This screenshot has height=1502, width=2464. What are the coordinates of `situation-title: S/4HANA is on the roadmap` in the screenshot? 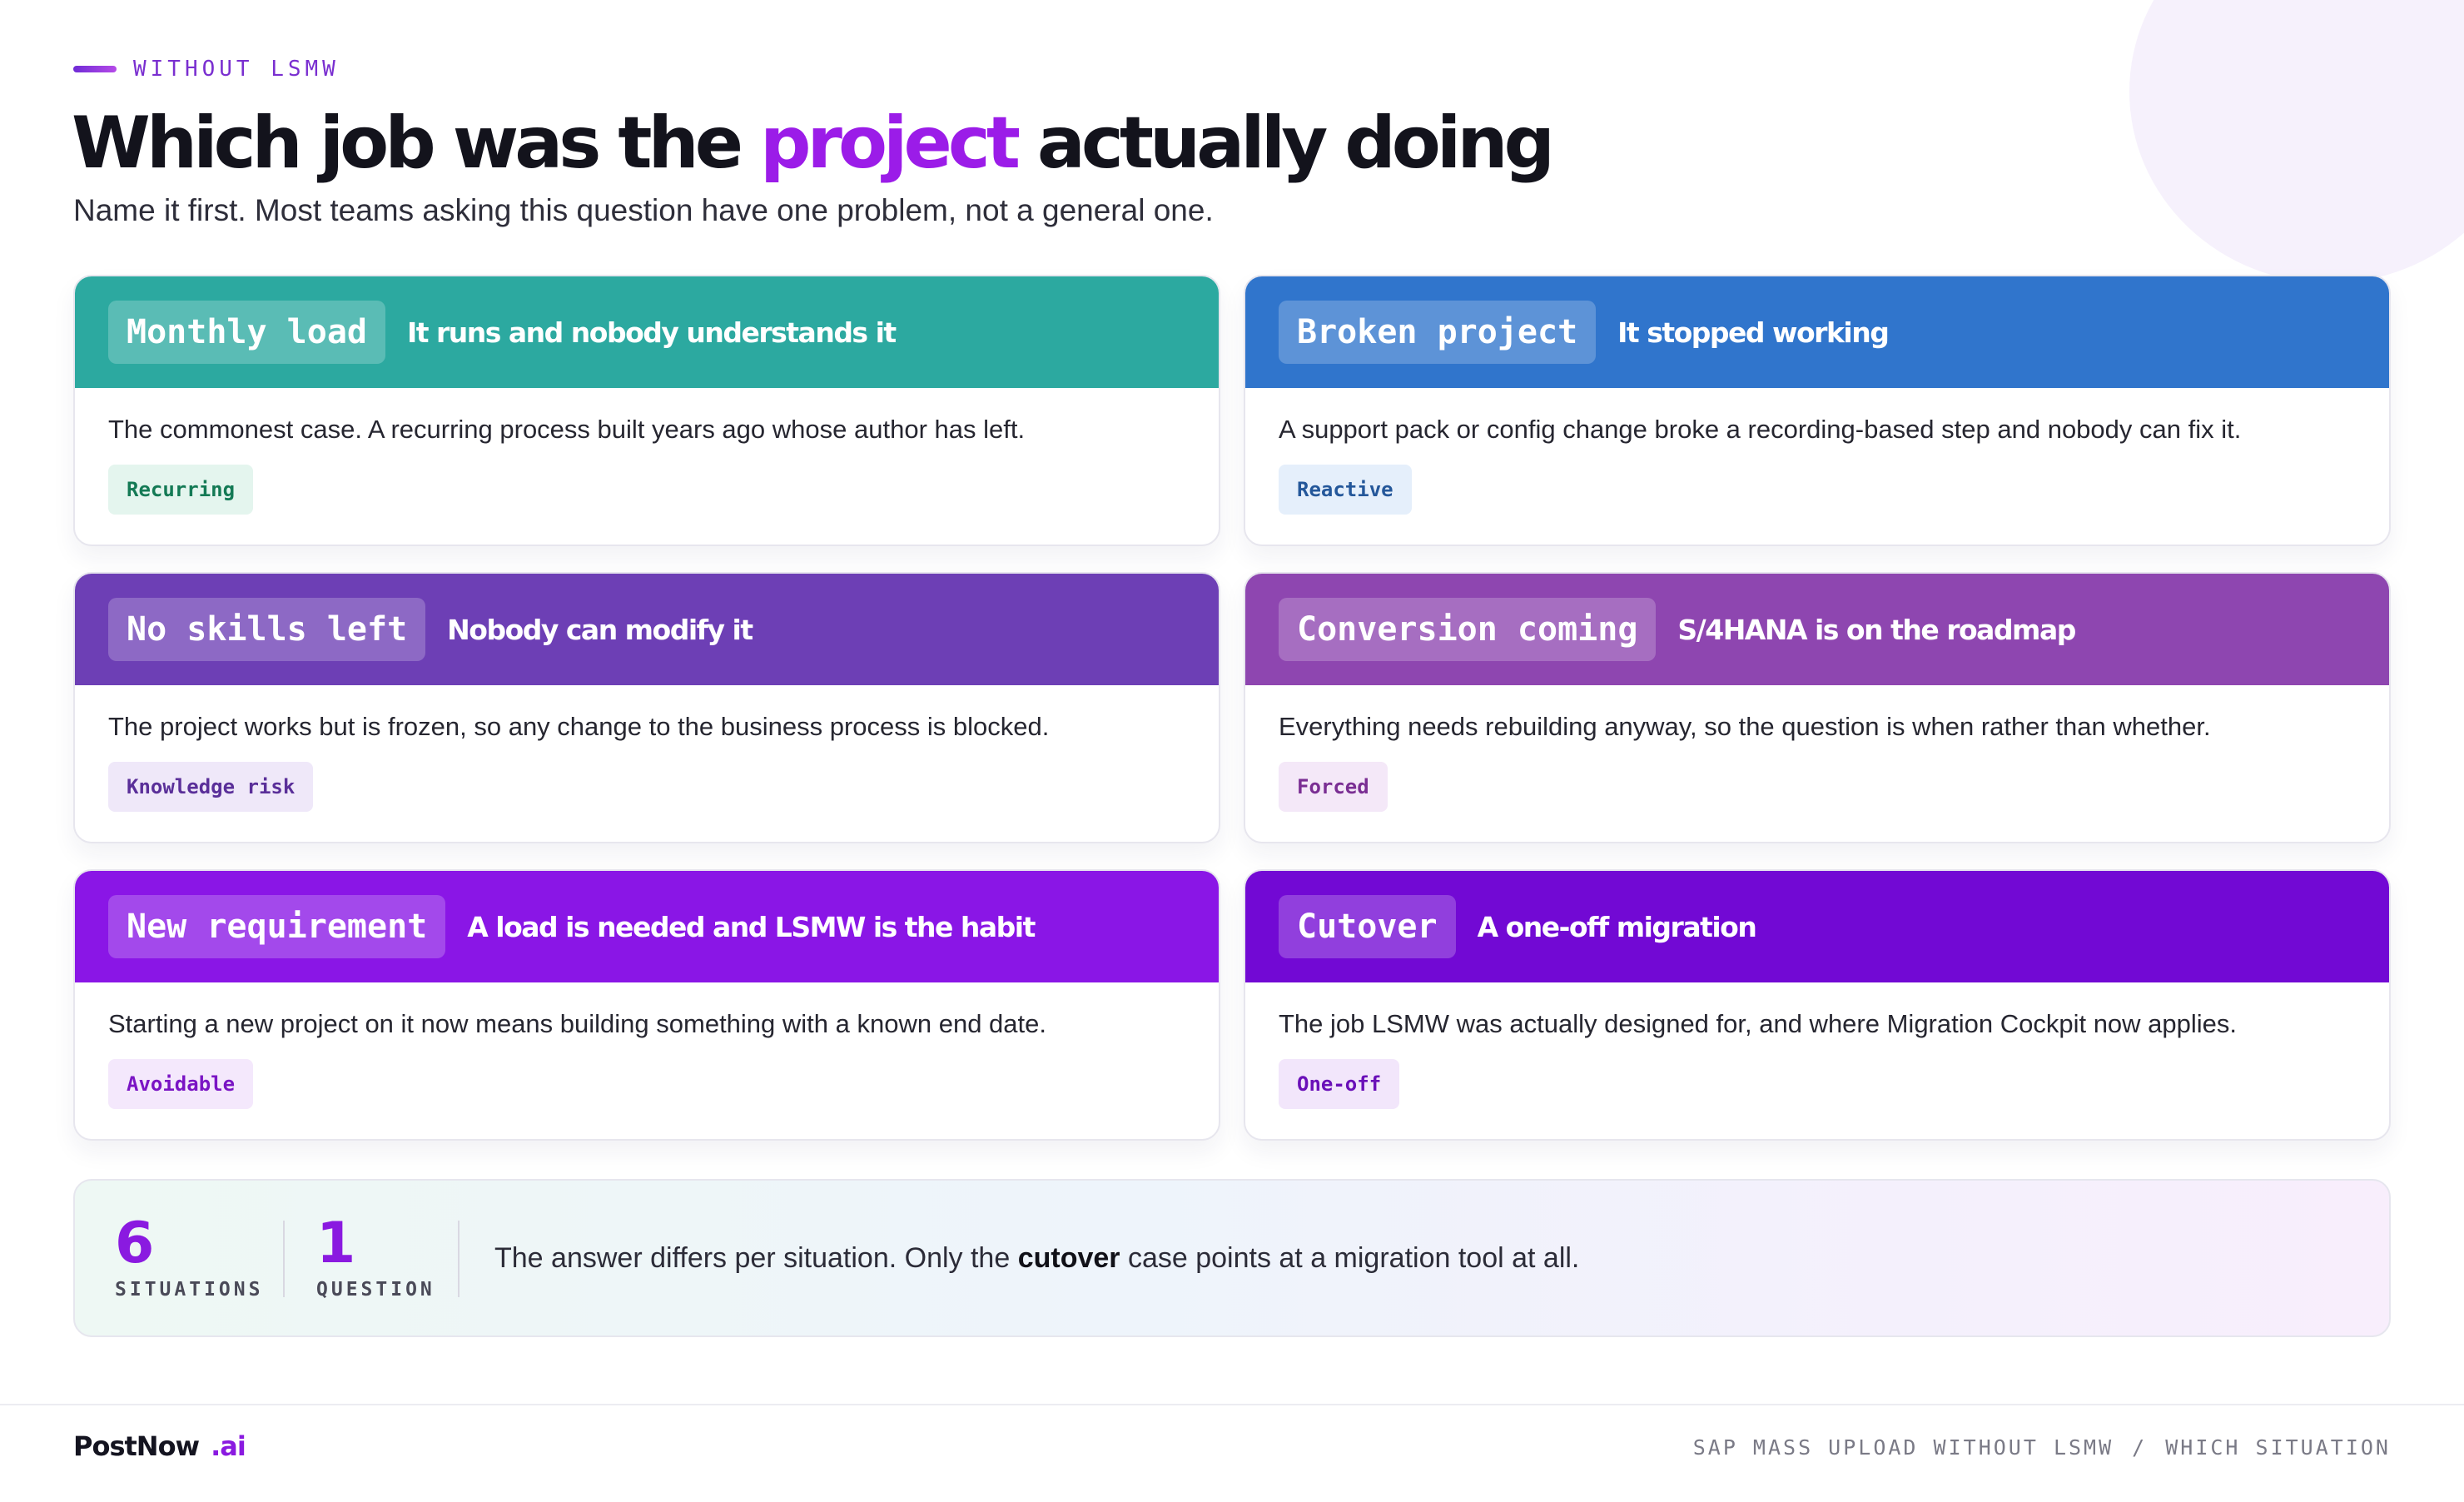 It's located at (1876, 629).